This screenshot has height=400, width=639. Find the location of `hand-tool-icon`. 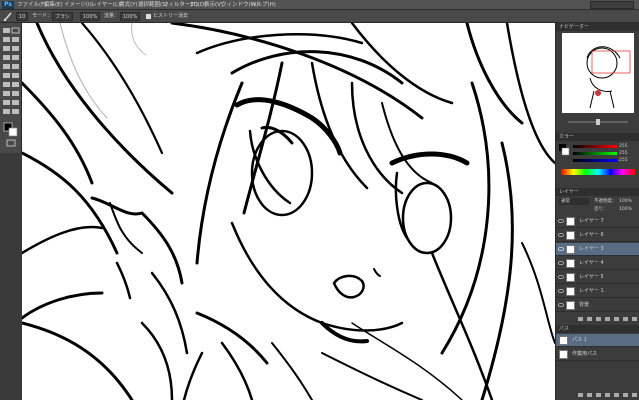

hand-tool-icon is located at coordinates (6, 111).